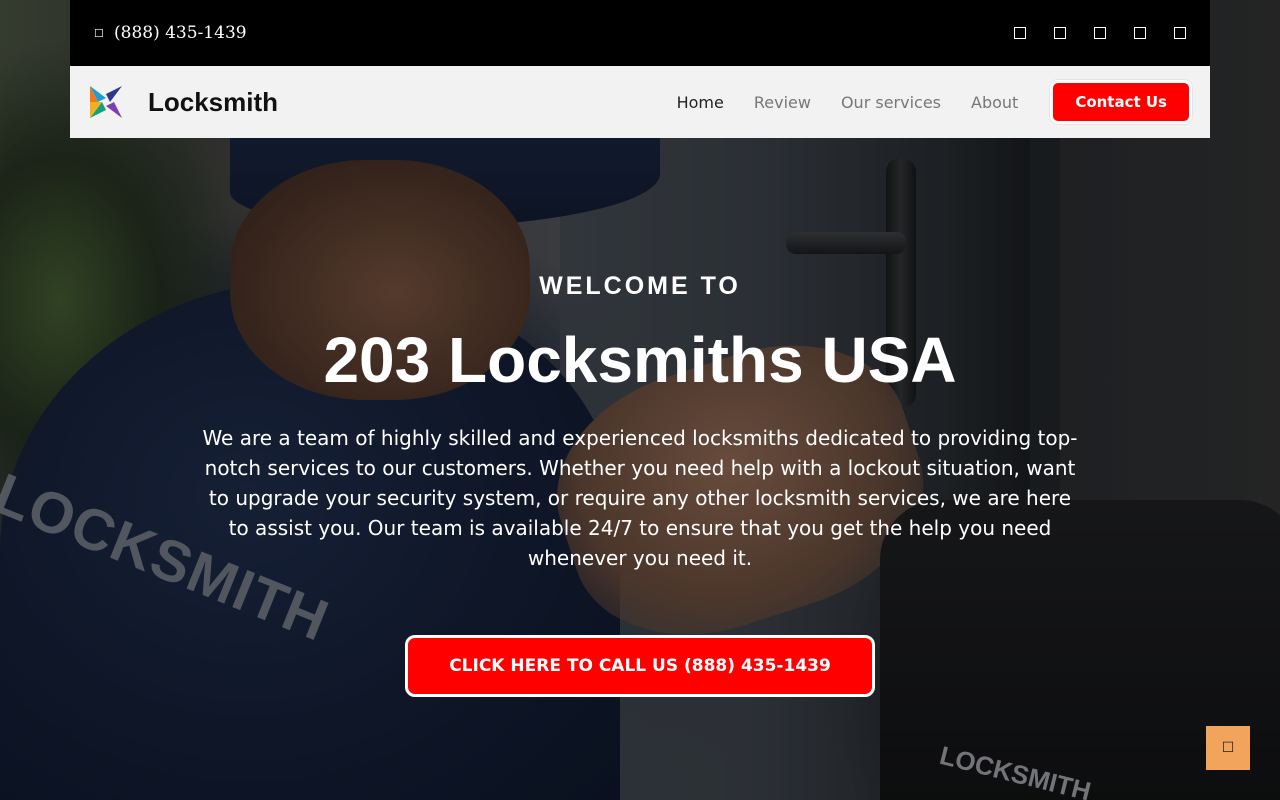 The height and width of the screenshot is (800, 1280). Describe the element at coordinates (782, 102) in the screenshot. I see `nav-review: Review` at that location.